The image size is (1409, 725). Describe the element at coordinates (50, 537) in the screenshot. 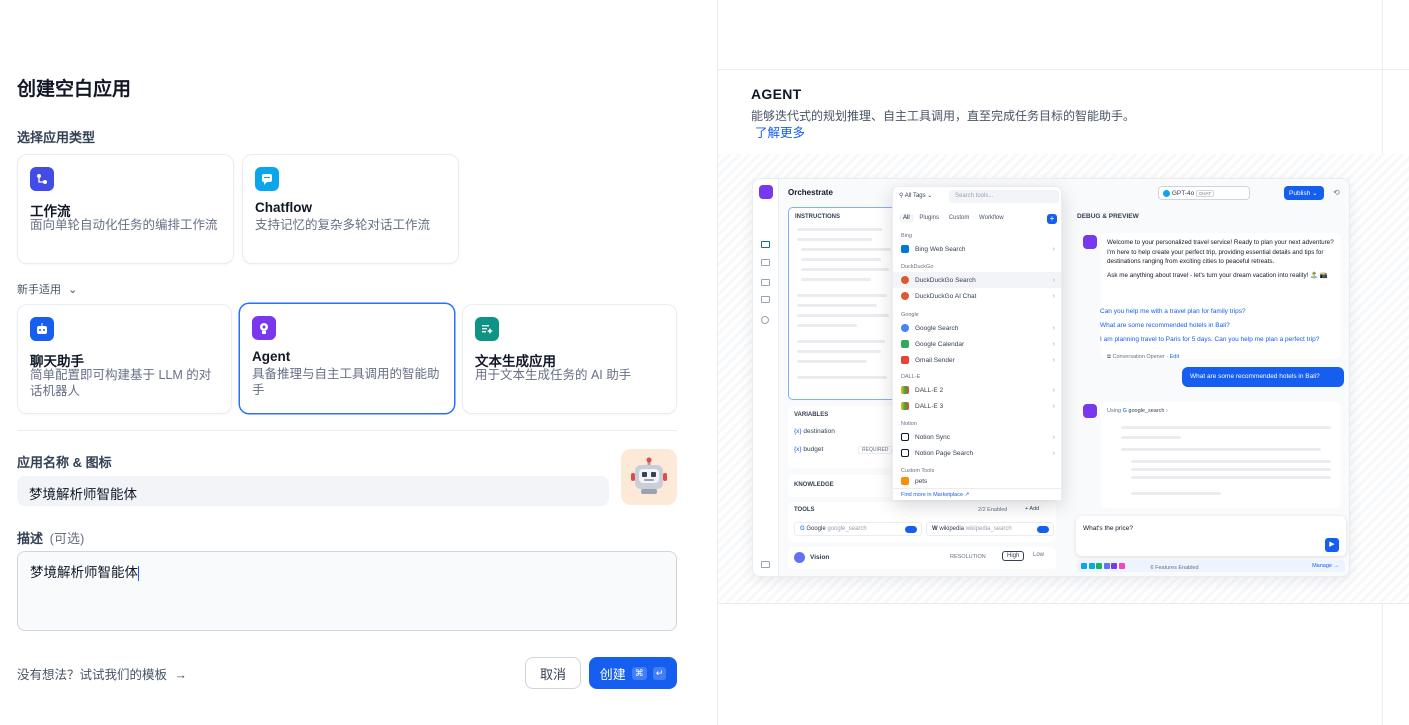

I see `description-label-row: 描述 (可选)` at that location.